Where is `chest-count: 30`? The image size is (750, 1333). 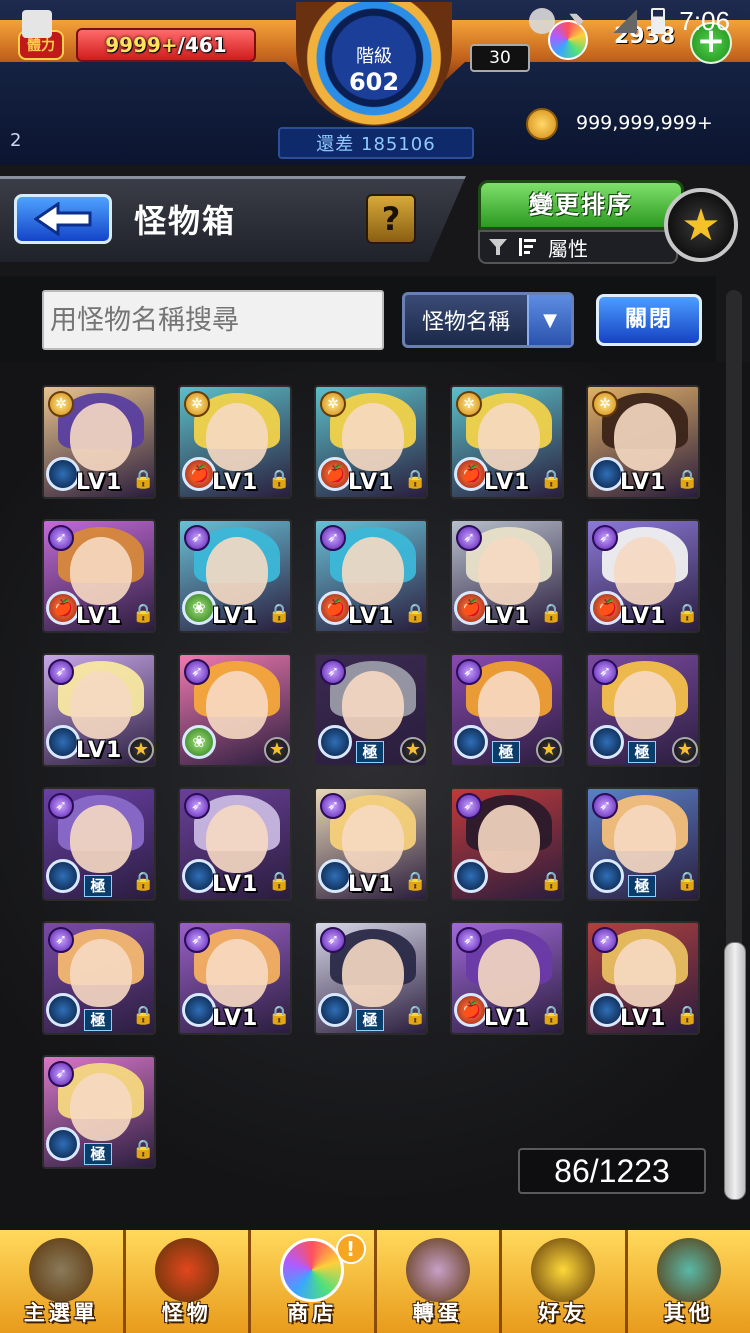
chest-count: 30 is located at coordinates (500, 58).